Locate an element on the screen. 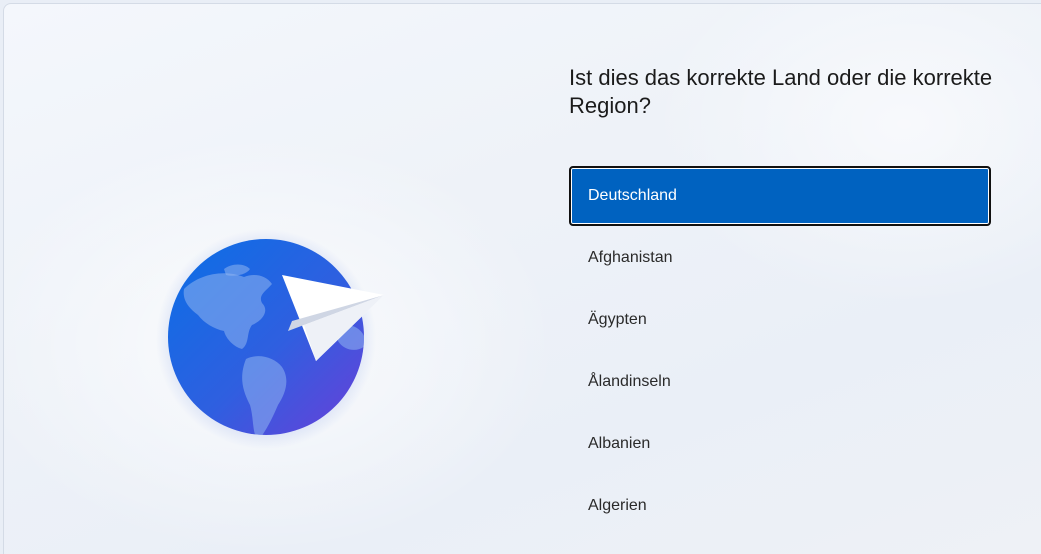  list-item-label: Algerien is located at coordinates (617, 505).